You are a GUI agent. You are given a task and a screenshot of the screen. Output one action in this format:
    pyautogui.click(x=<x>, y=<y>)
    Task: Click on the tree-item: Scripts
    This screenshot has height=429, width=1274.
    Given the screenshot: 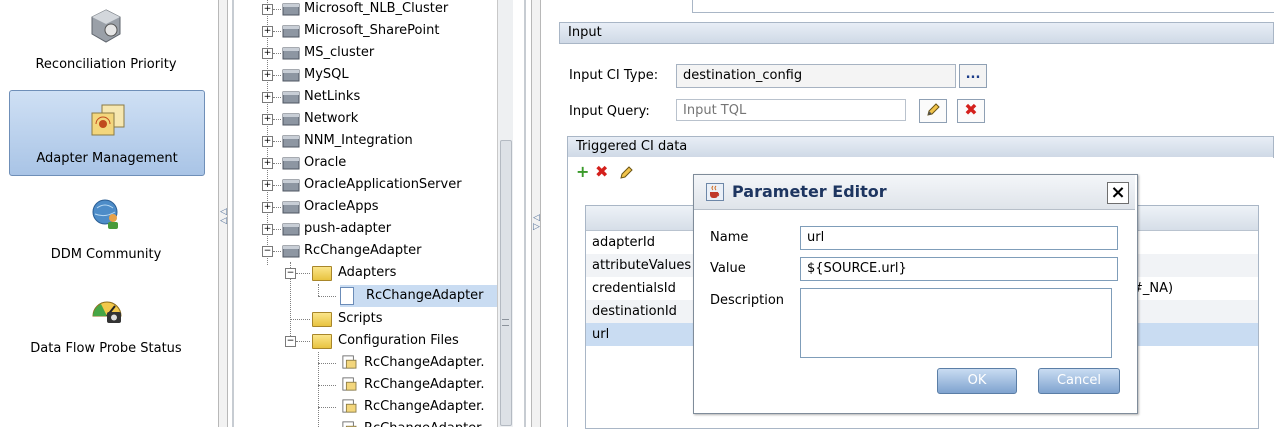 What is the action you would take?
    pyautogui.click(x=376, y=319)
    